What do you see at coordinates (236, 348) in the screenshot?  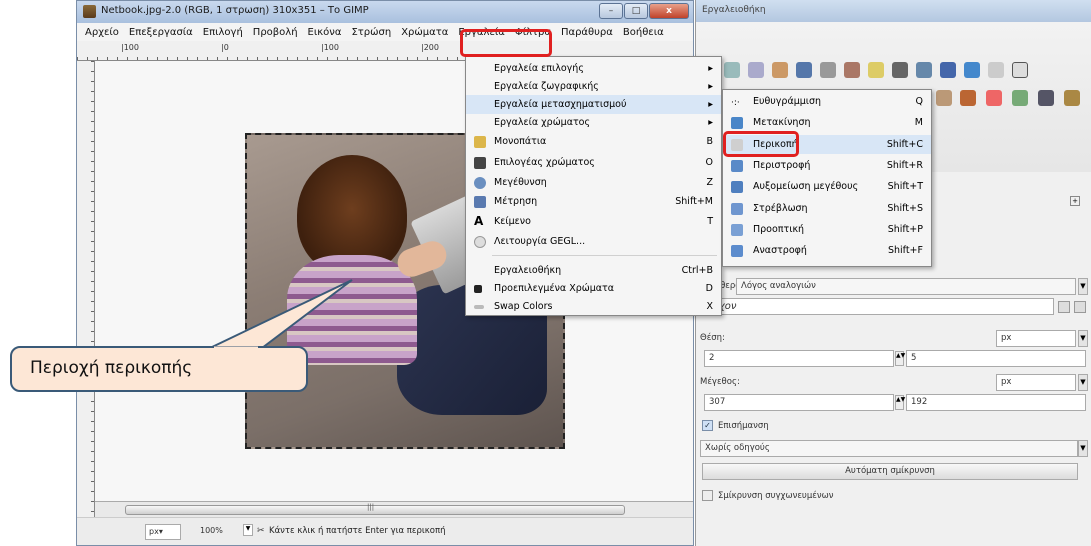 I see `callout-pointer-cover` at bounding box center [236, 348].